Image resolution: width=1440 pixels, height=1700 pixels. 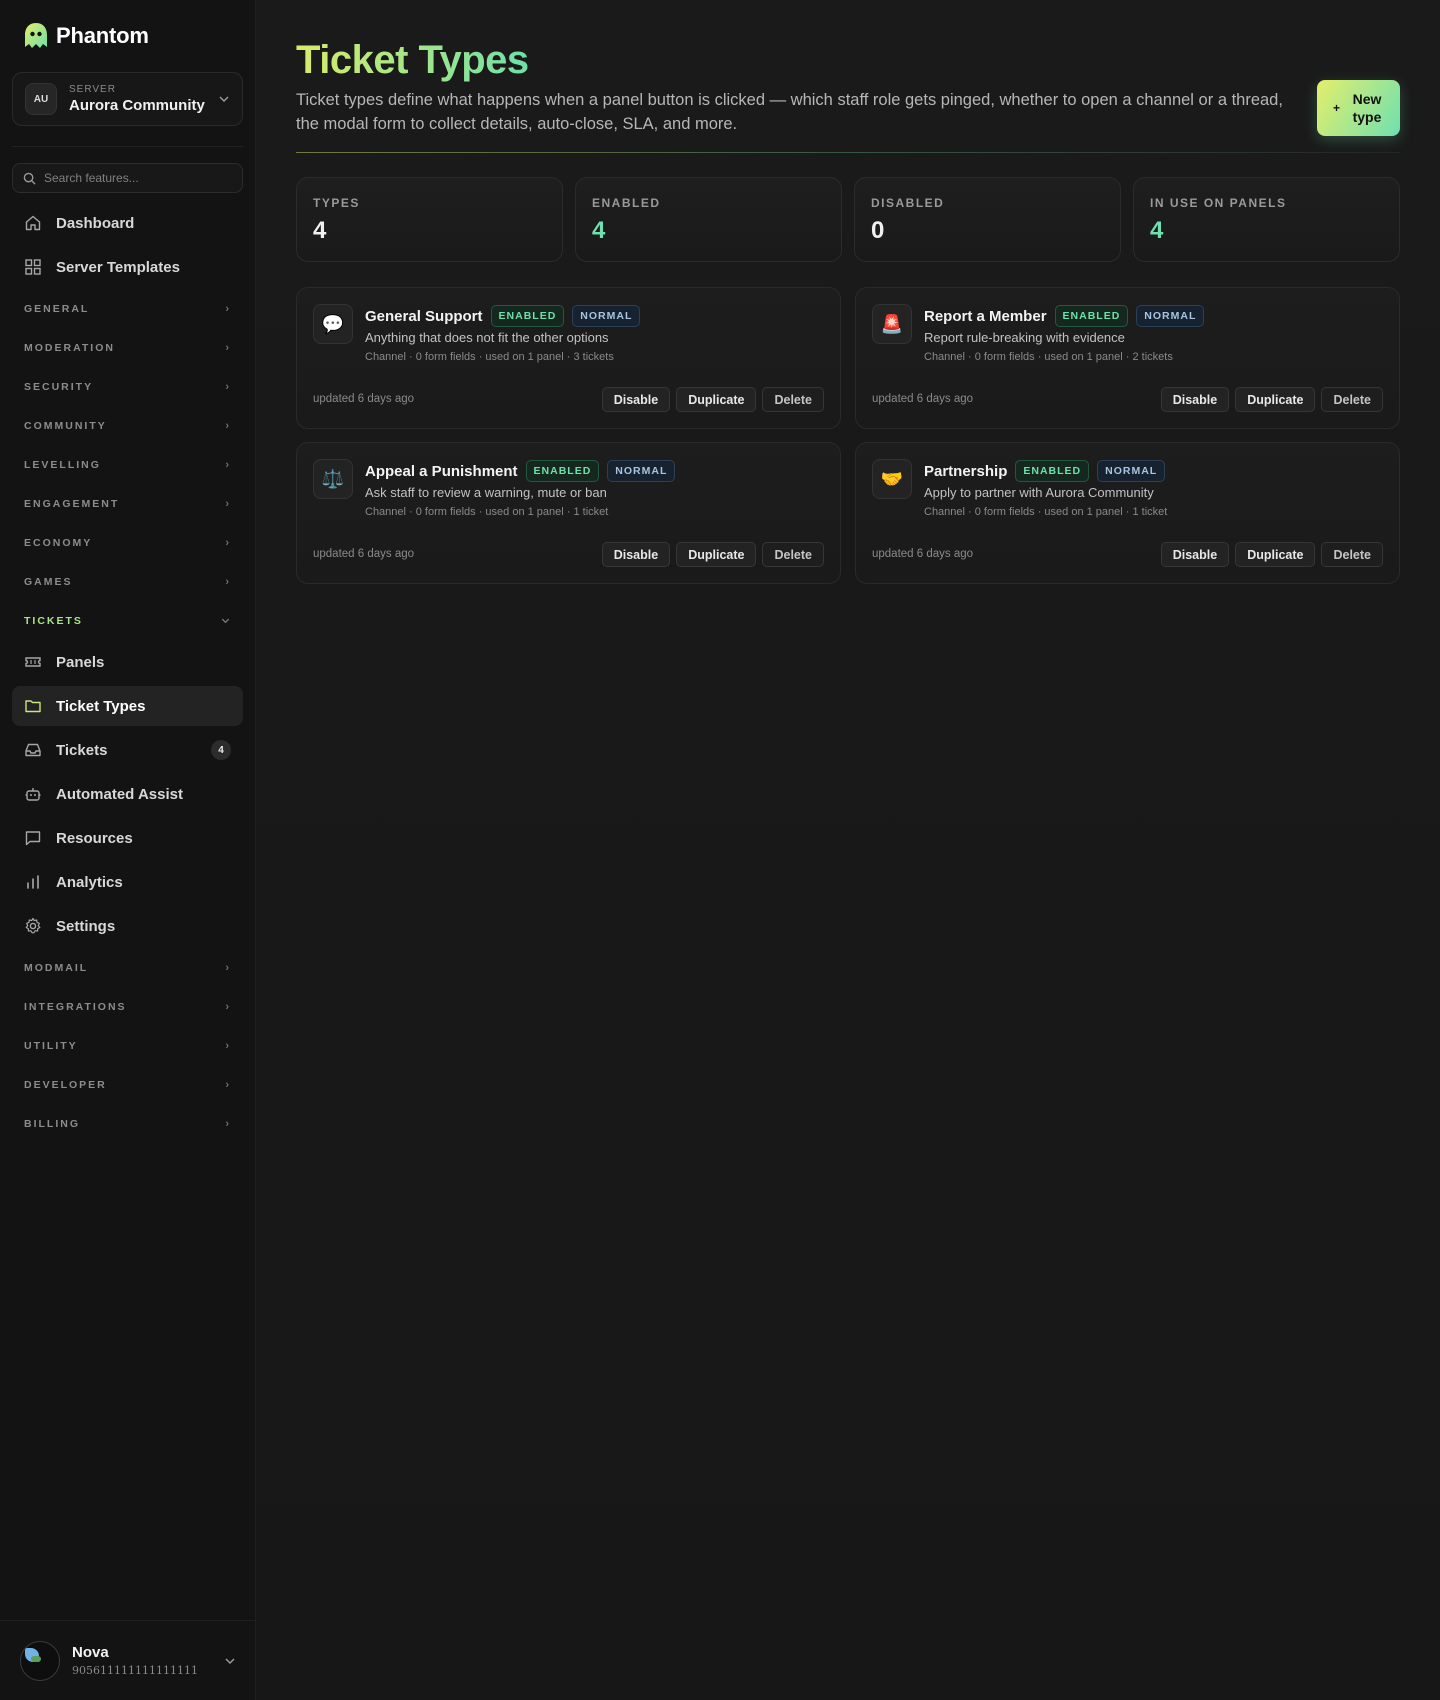 What do you see at coordinates (527, 316) in the screenshot?
I see `status-badge: ENABLED` at bounding box center [527, 316].